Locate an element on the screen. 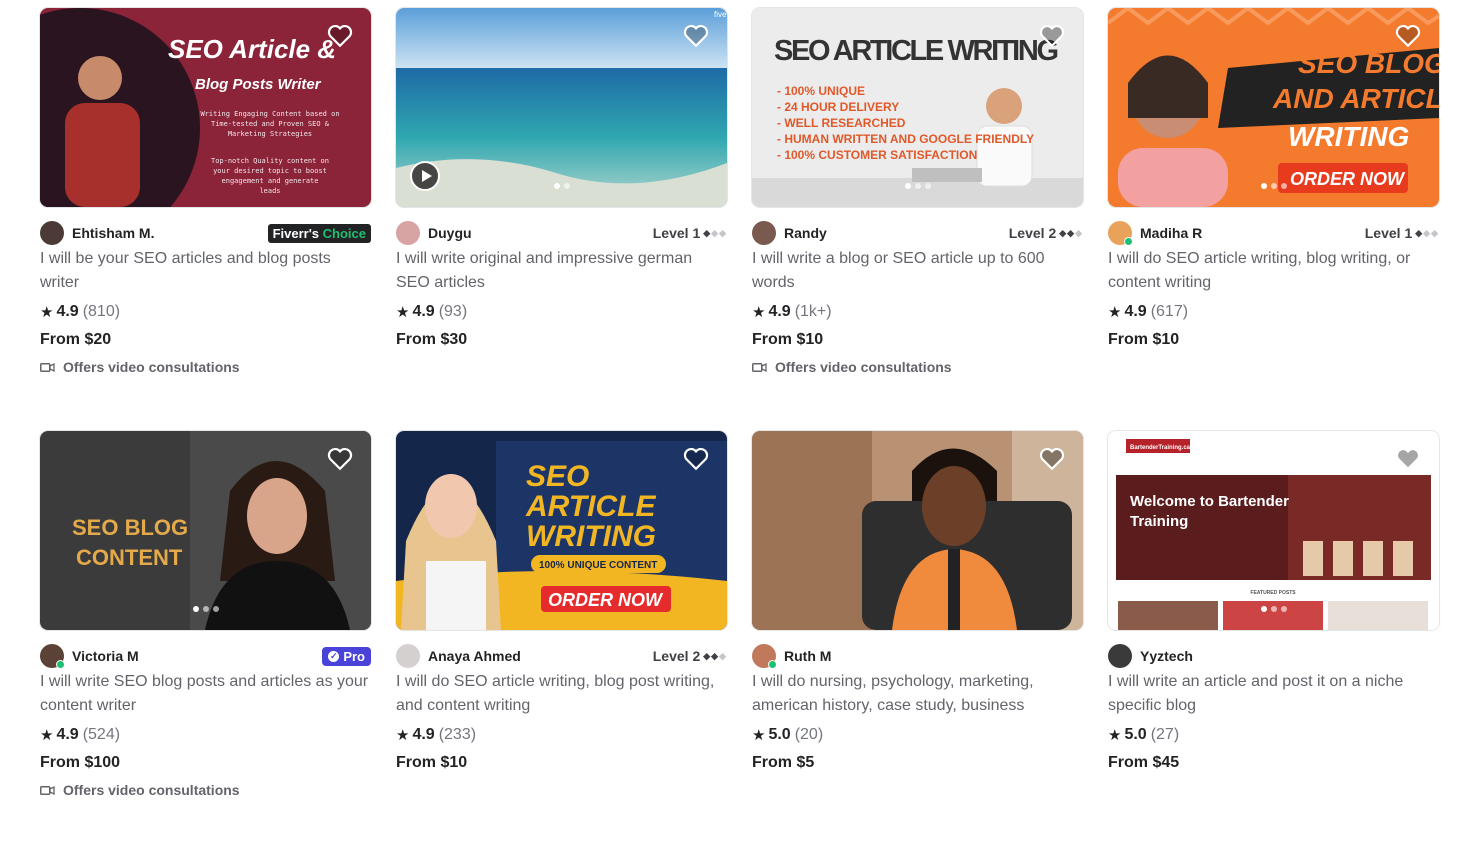 The width and height of the screenshot is (1463, 854). review-count: (810) is located at coordinates (101, 311).